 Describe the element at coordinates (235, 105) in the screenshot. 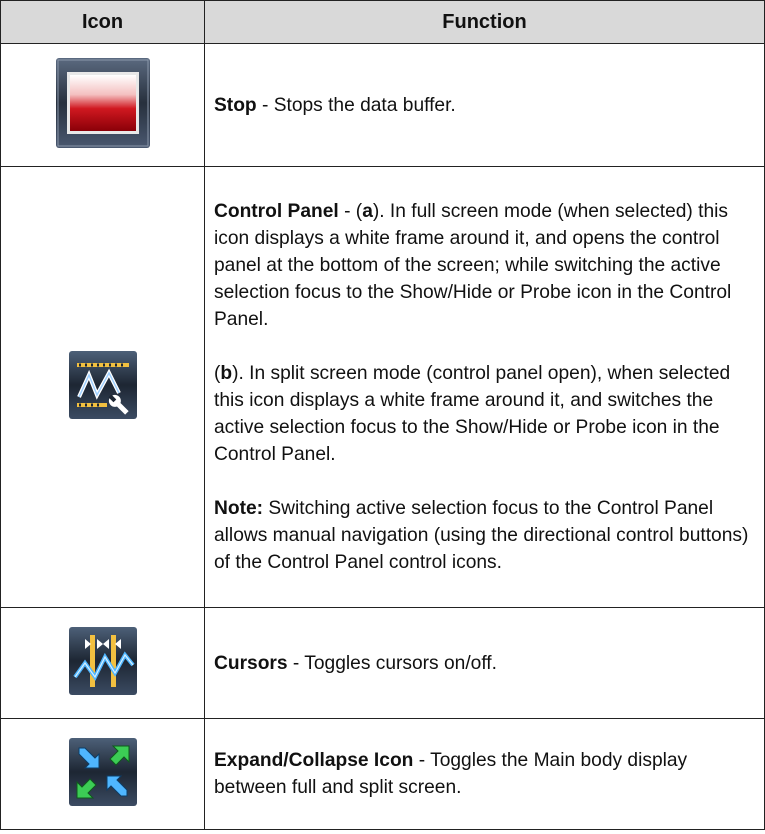

I see `function-title: Stop` at that location.